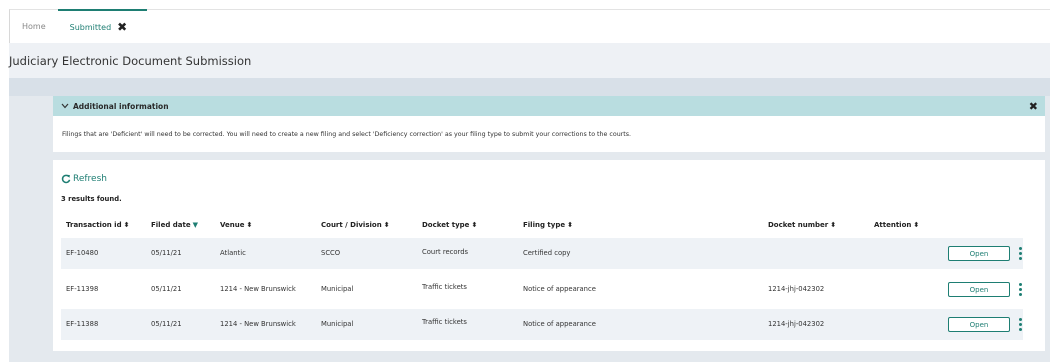  What do you see at coordinates (171, 225) in the screenshot?
I see `column-label: Filed date` at bounding box center [171, 225].